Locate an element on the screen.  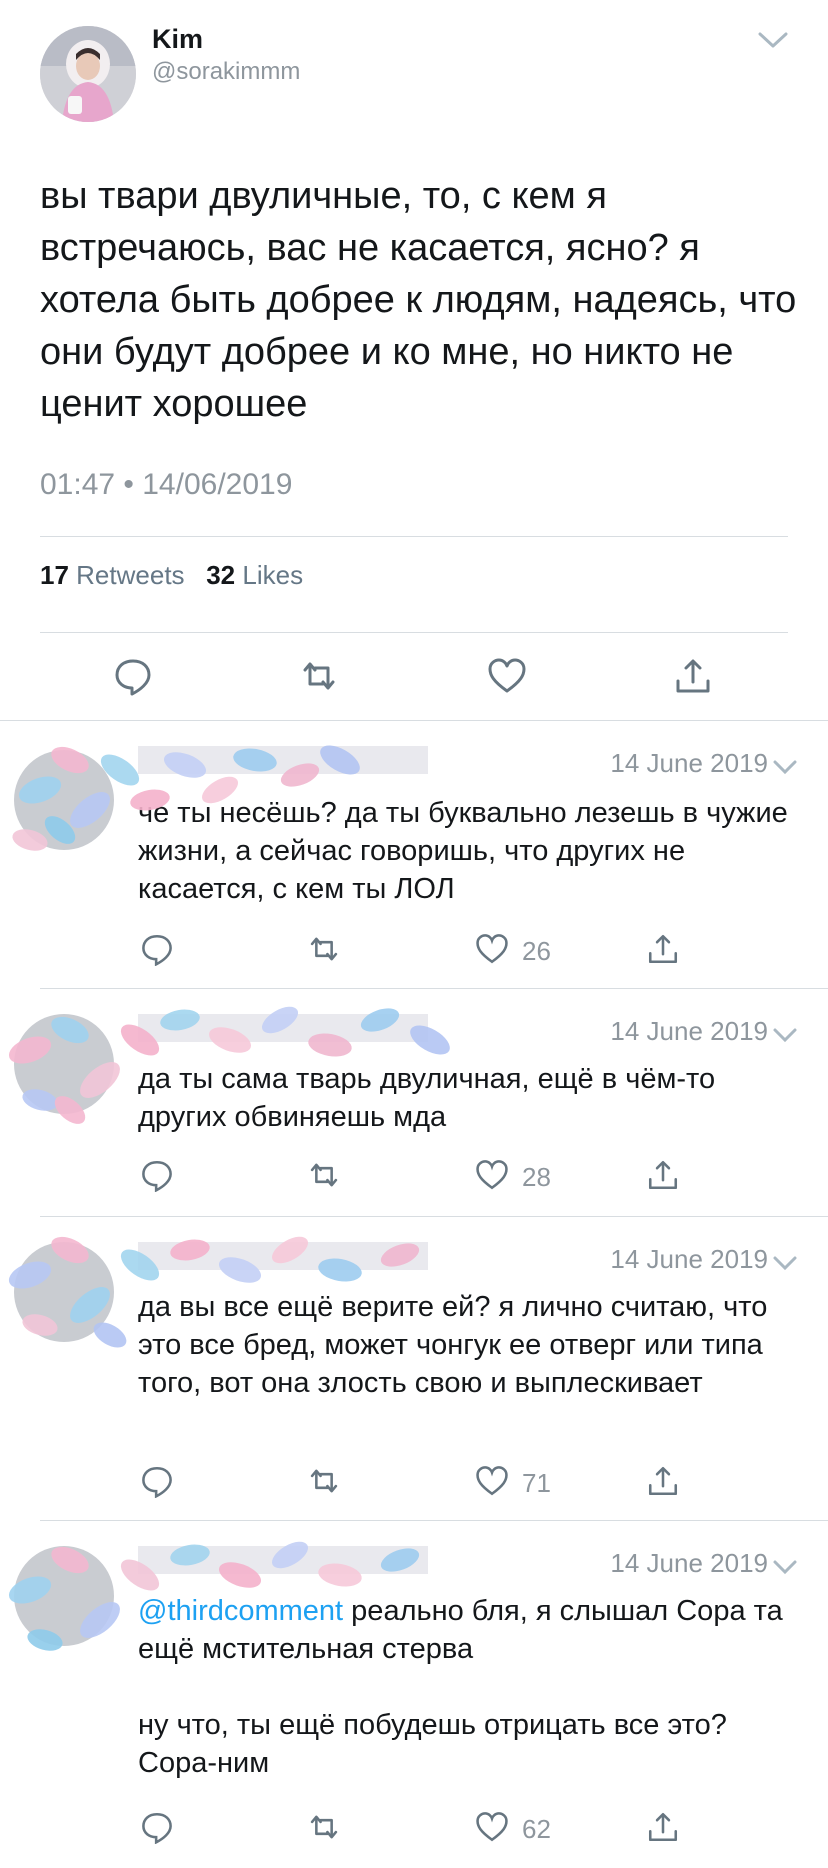
tweet-timestamp: 01:47 • 14/06/2019 is located at coordinates (166, 485).